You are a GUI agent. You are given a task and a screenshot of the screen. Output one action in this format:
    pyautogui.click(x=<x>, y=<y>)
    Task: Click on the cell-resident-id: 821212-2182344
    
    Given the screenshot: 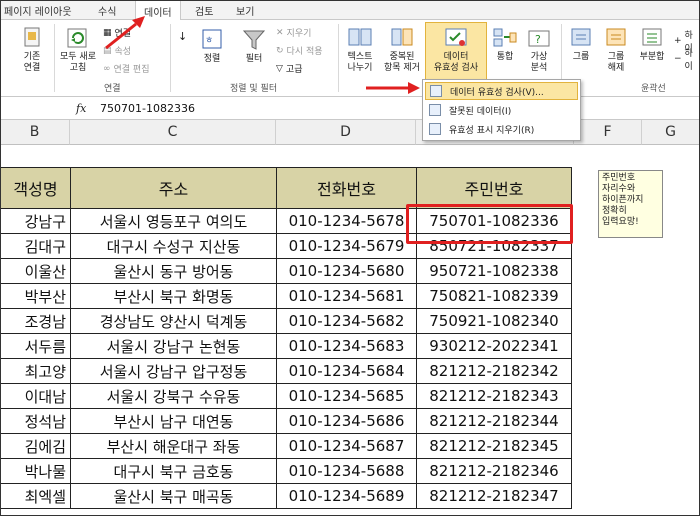 What is the action you would take?
    pyautogui.click(x=494, y=421)
    